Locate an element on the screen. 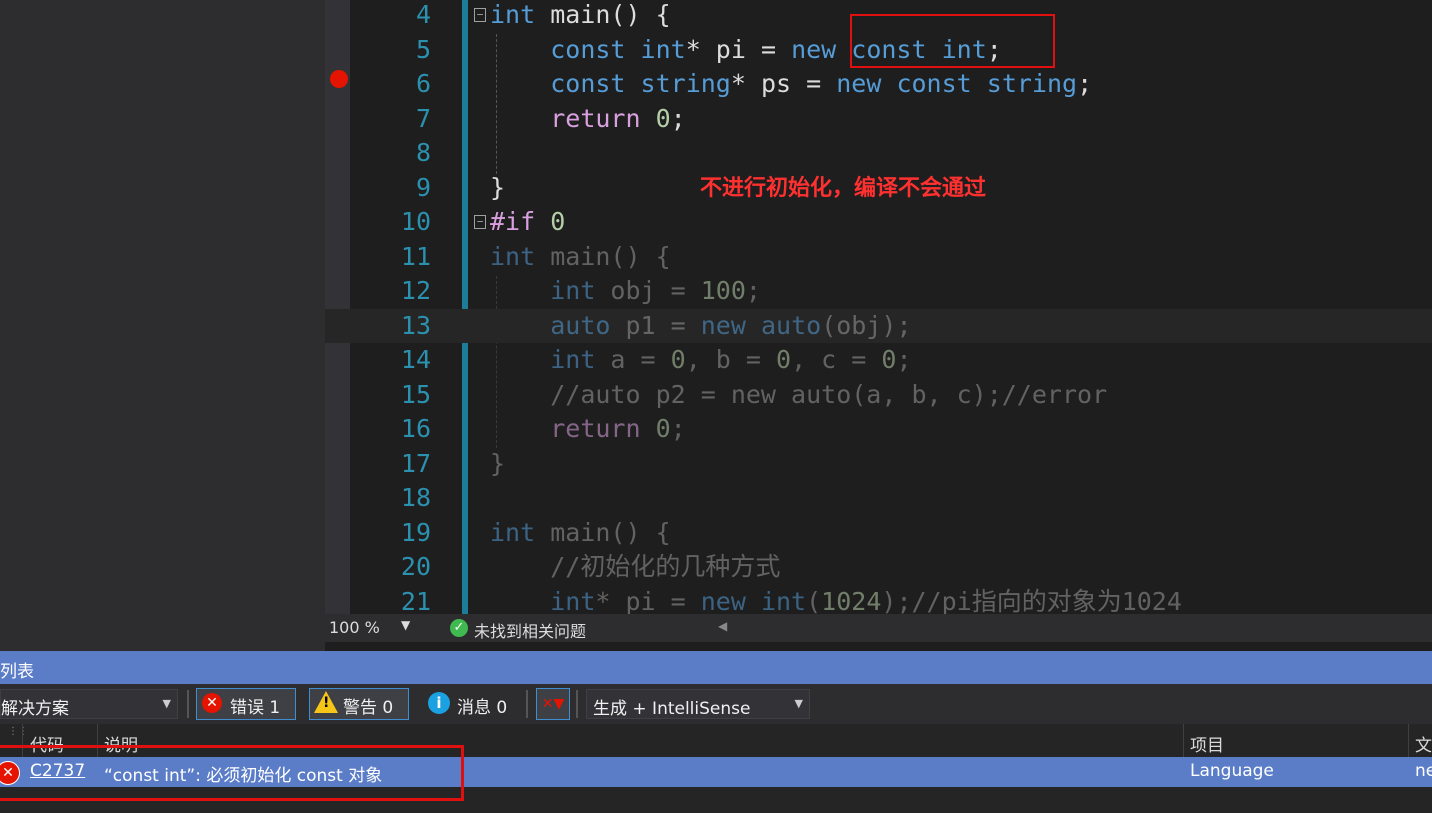 The image size is (1432, 813). code-text: #if 0 is located at coordinates (527, 222).